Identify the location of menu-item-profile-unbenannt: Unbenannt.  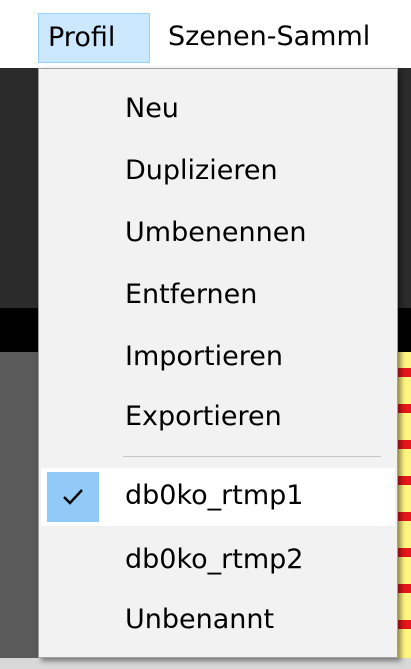
(218, 621).